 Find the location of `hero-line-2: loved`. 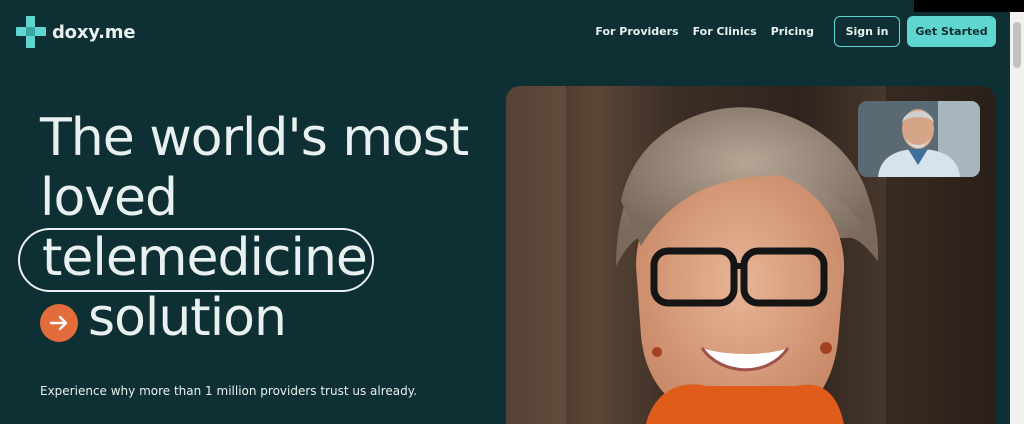

hero-line-2: loved is located at coordinates (109, 198).